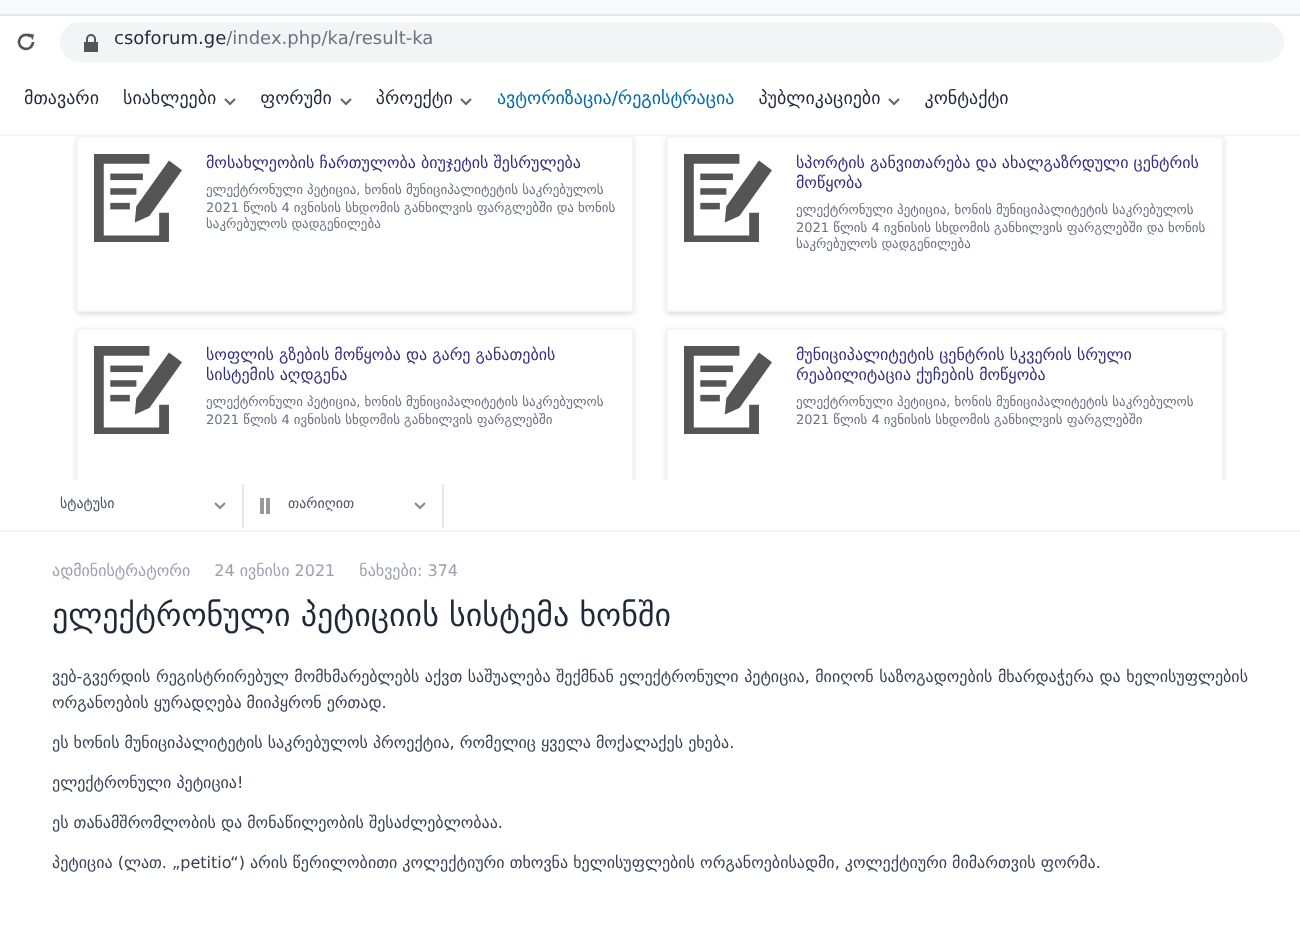 This screenshot has width=1300, height=940. Describe the element at coordinates (278, 824) in the screenshot. I see `article-paragraph: ეს თანამშრომლობის და მონაწილეობის შესაძლებლობაა.` at that location.